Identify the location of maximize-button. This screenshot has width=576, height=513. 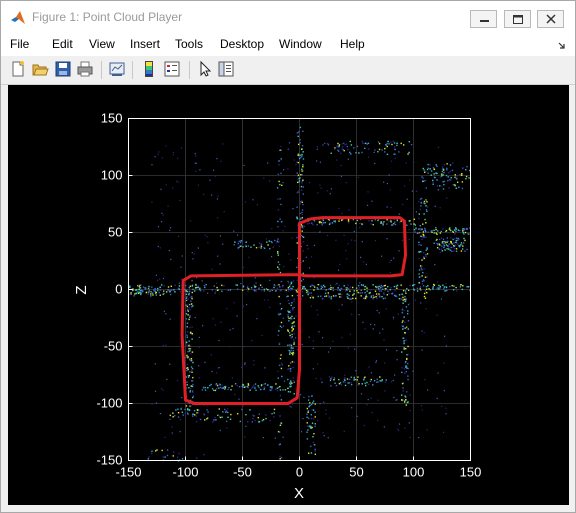
(517, 19).